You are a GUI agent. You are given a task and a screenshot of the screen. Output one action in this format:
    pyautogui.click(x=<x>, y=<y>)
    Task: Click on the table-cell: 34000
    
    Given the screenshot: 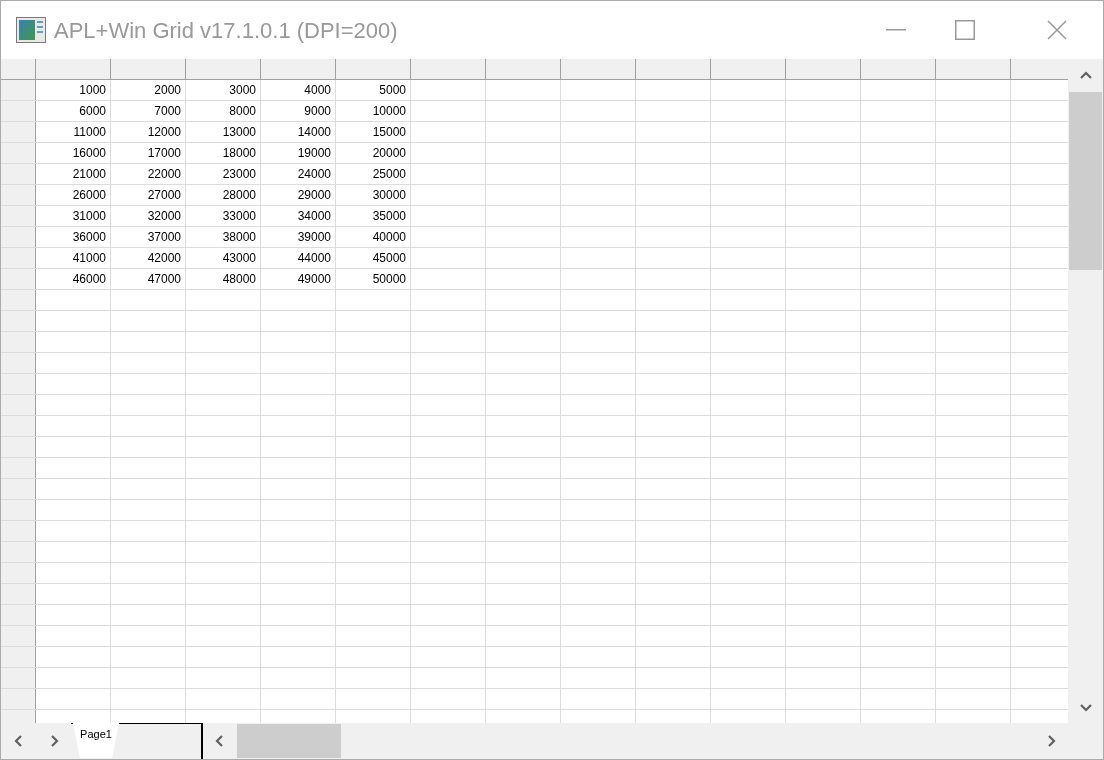 What is the action you would take?
    pyautogui.click(x=298, y=216)
    